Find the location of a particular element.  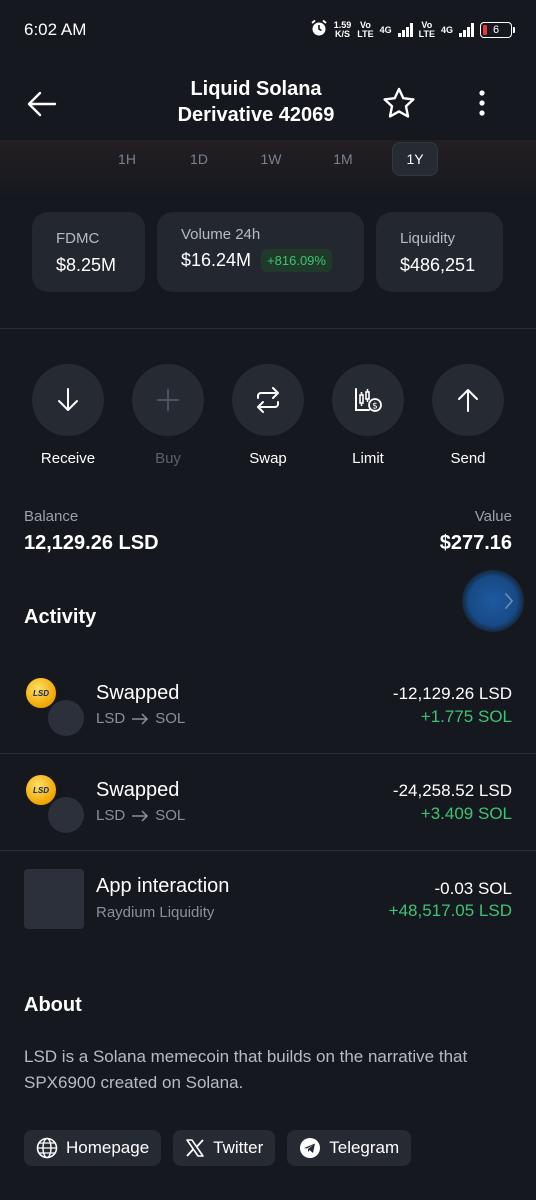

x-logo-icon is located at coordinates (195, 1148).